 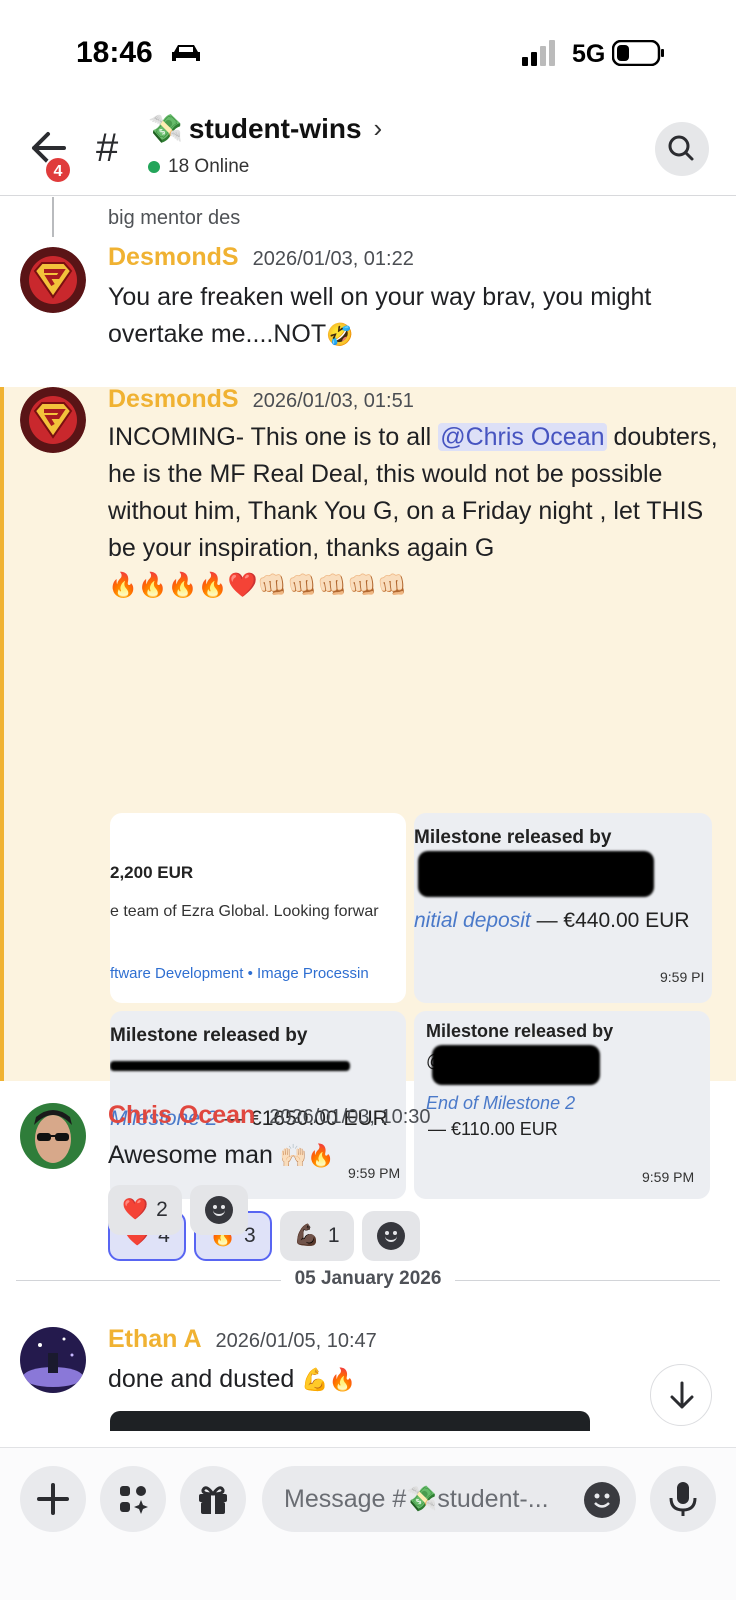 I want to click on reaction-heart: ❤️ 2, so click(x=145, y=1210).